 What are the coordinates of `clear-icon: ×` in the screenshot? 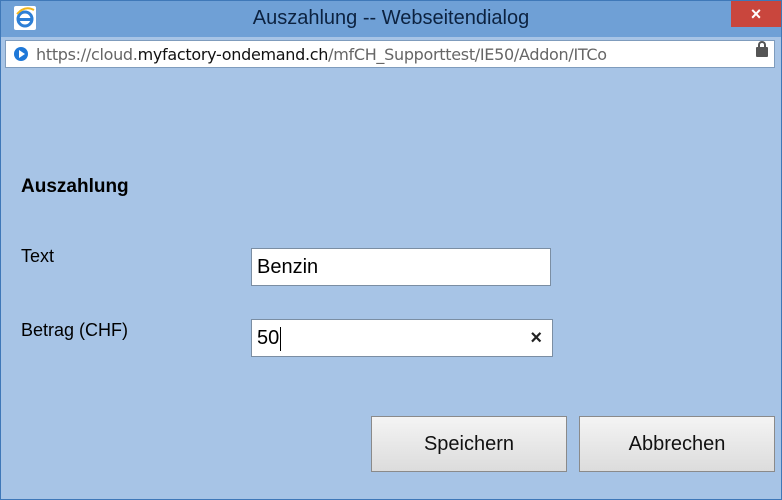 It's located at (536, 338).